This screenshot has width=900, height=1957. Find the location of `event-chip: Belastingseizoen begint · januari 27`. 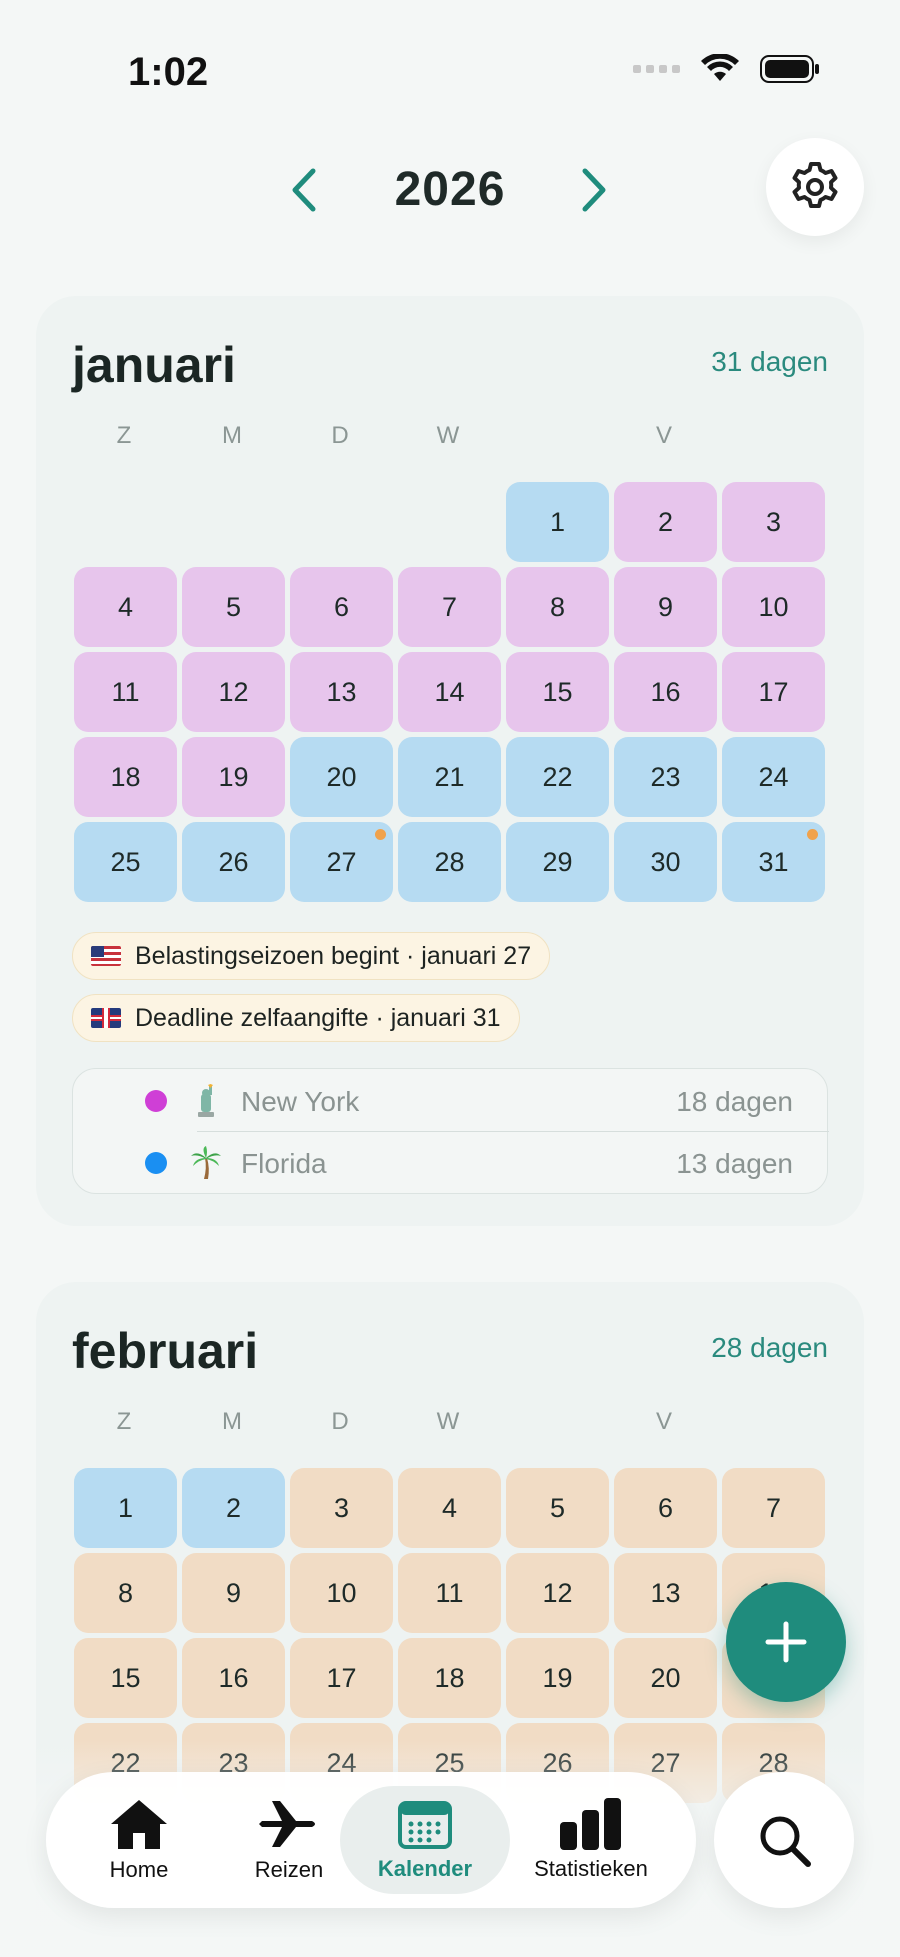

event-chip: Belastingseizoen begint · januari 27 is located at coordinates (311, 956).